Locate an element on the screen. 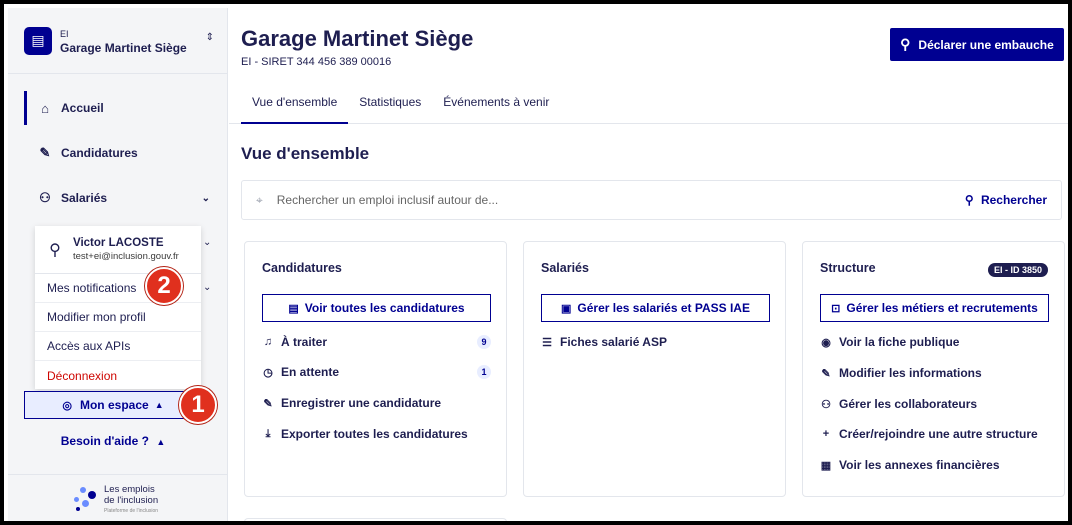  bell-icon: ♫ is located at coordinates (268, 342).